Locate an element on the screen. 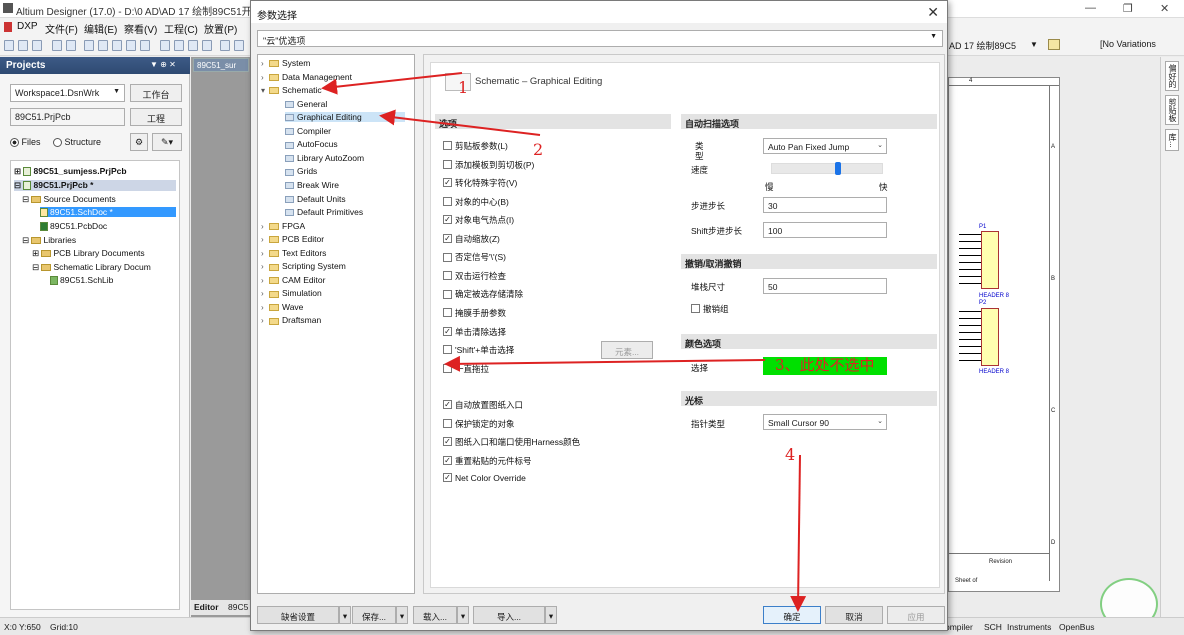 This screenshot has width=1184, height=635. annotation-1: 1 is located at coordinates (463, 87).